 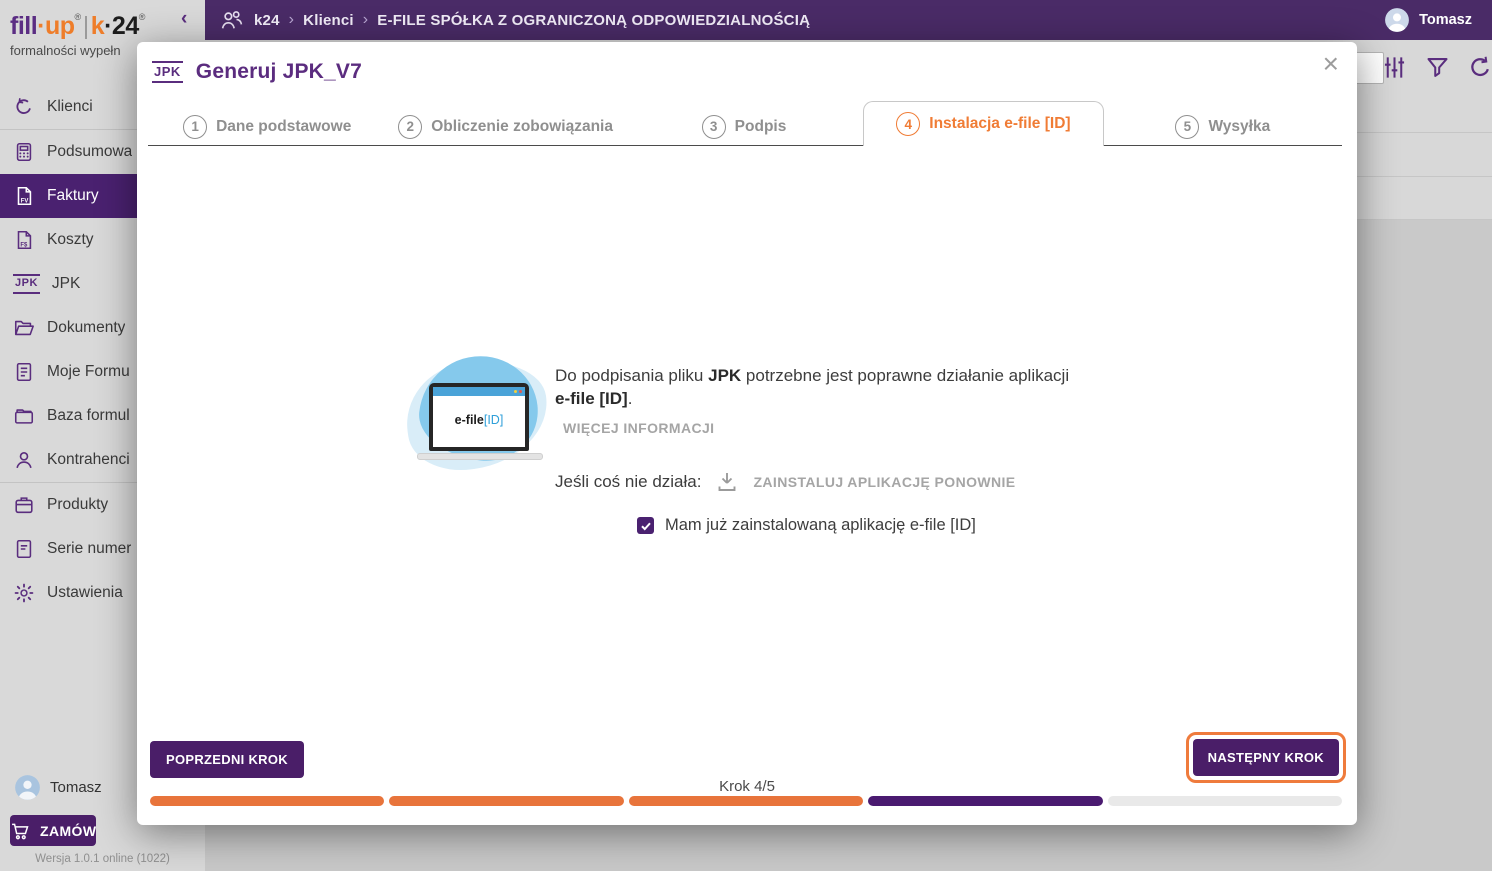 I want to click on step-number: 1, so click(x=195, y=126).